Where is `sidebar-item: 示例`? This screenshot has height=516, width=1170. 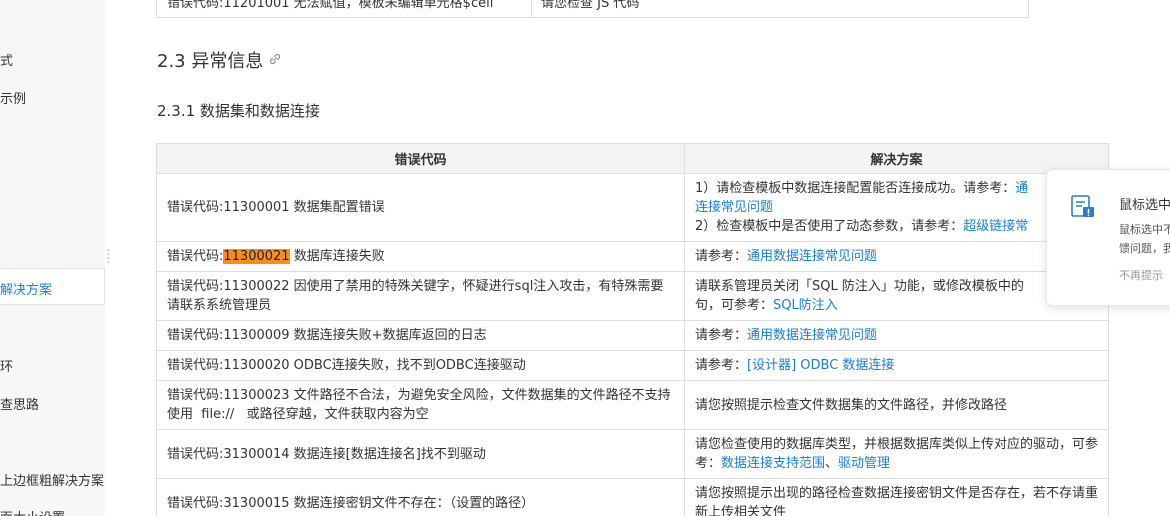 sidebar-item: 示例 is located at coordinates (13, 97).